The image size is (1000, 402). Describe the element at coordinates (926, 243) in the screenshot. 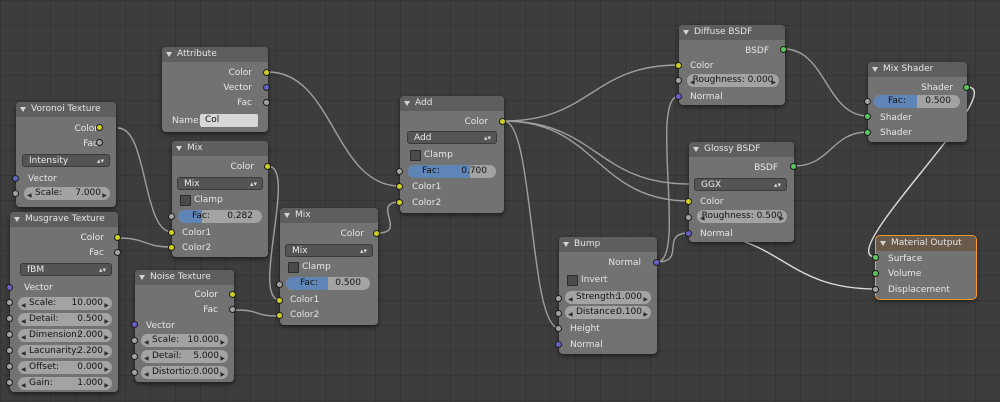

I see `node-header: Material Output` at that location.